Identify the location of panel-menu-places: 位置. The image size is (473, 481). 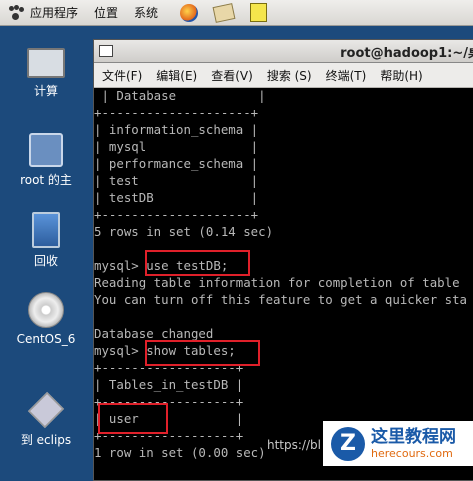
(106, 12).